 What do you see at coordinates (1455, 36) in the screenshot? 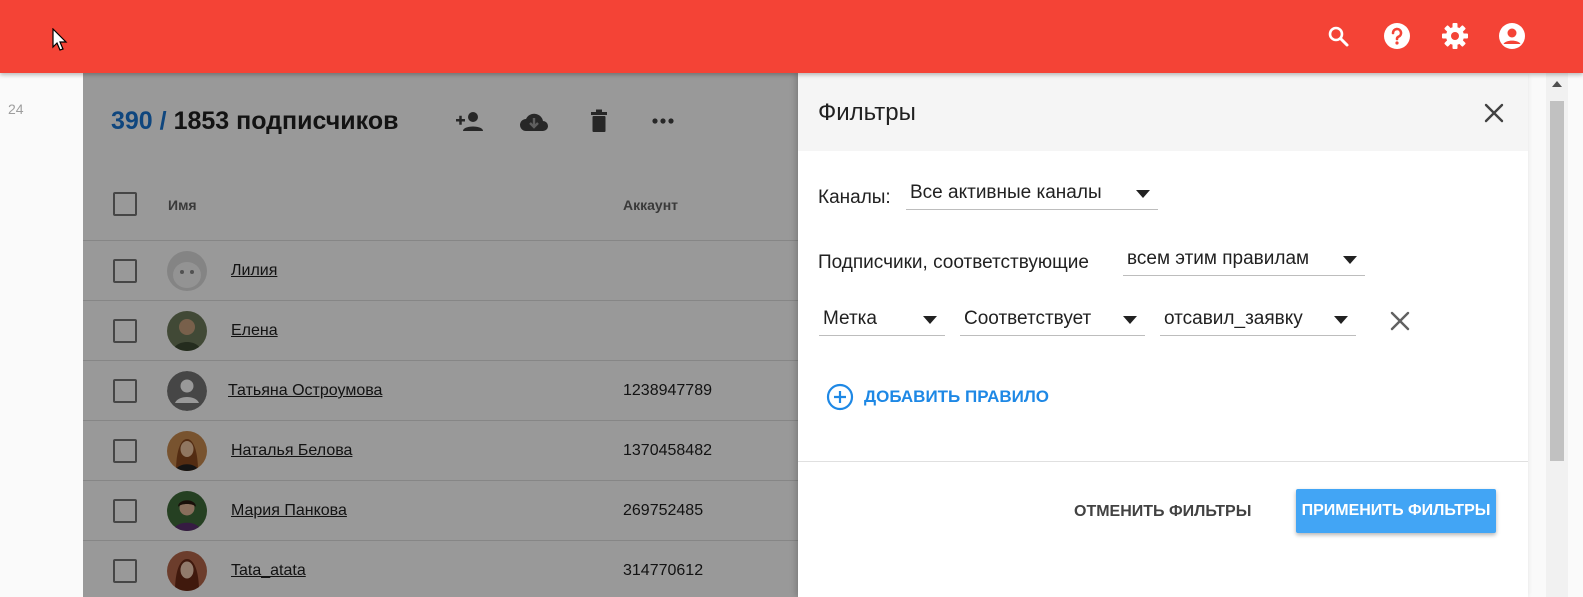
I see `settings-icon` at bounding box center [1455, 36].